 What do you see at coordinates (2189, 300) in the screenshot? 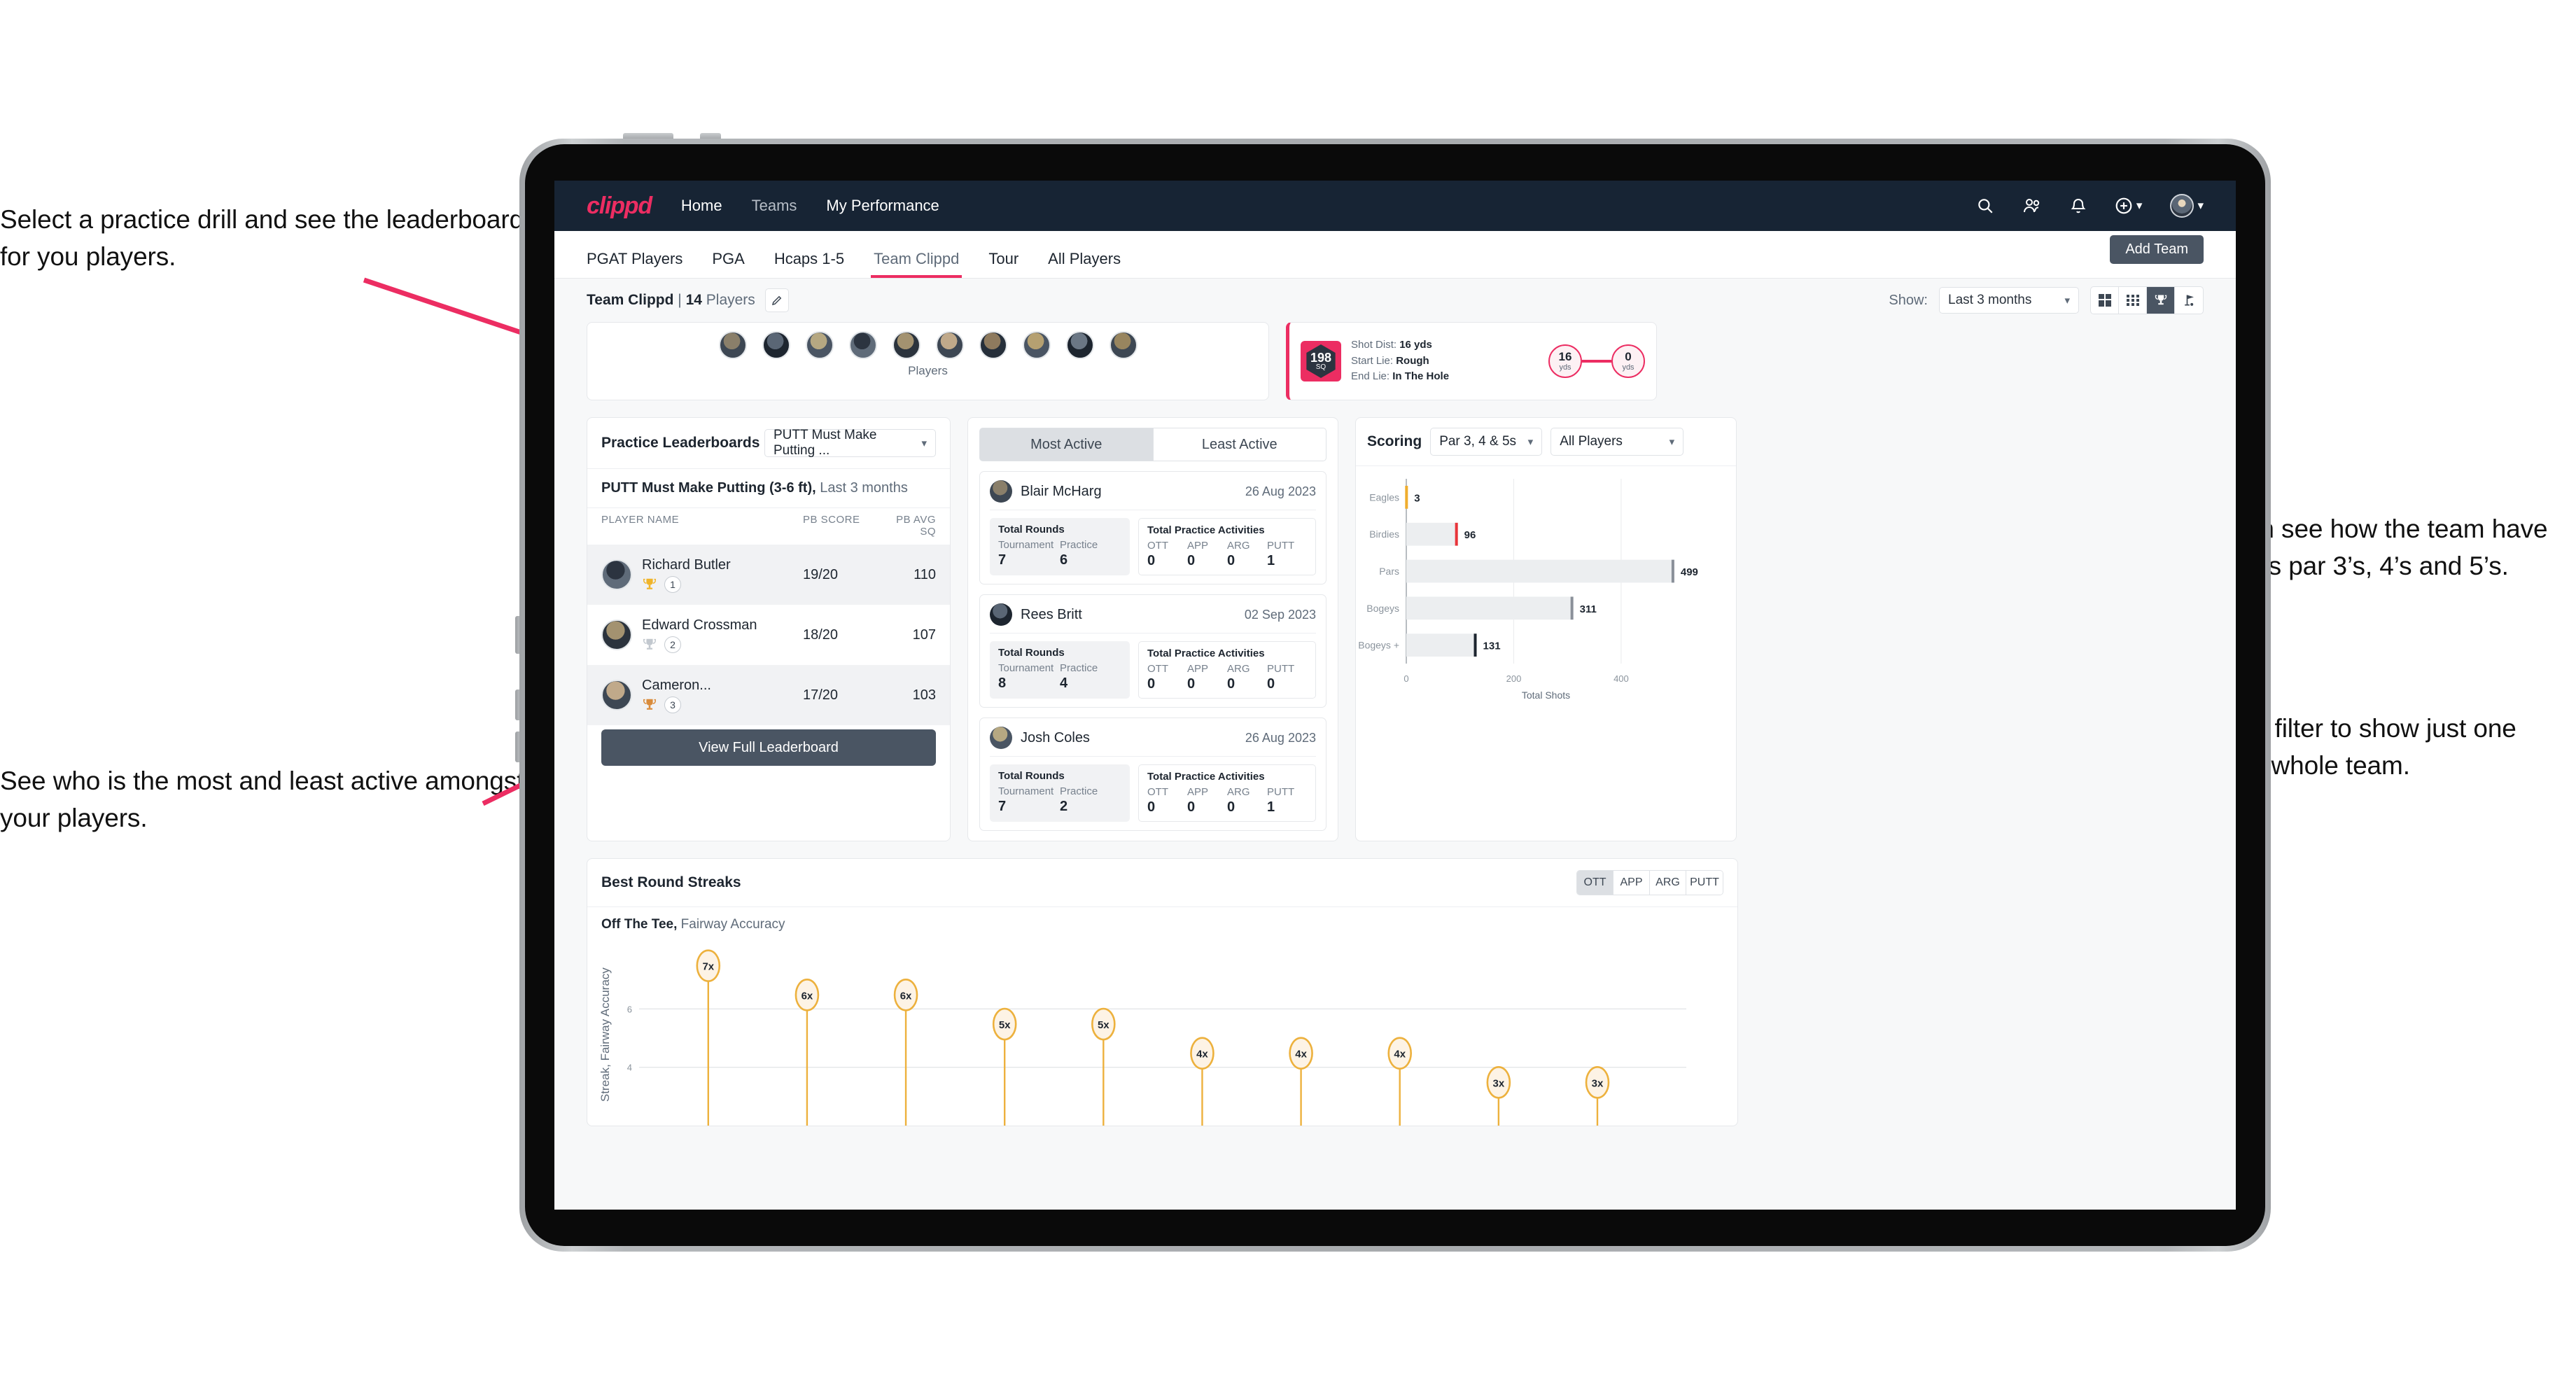
I see `flag-icon` at bounding box center [2189, 300].